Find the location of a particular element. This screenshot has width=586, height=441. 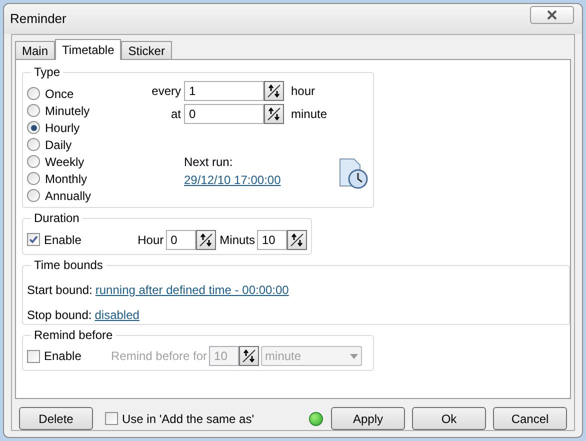

radio-label: Once is located at coordinates (59, 94).